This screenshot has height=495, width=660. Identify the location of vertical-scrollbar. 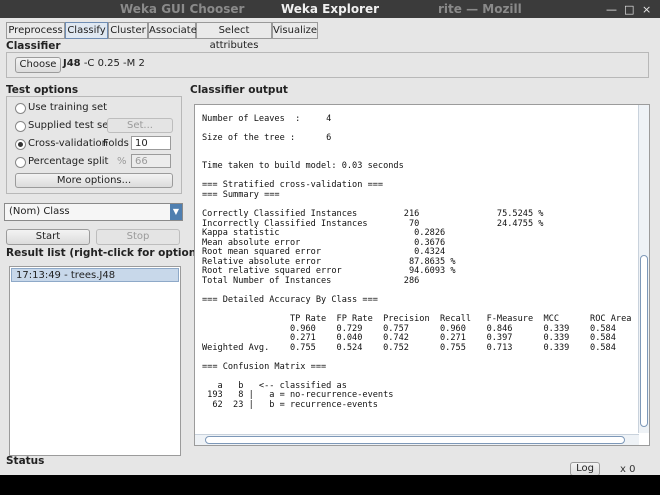
(643, 269).